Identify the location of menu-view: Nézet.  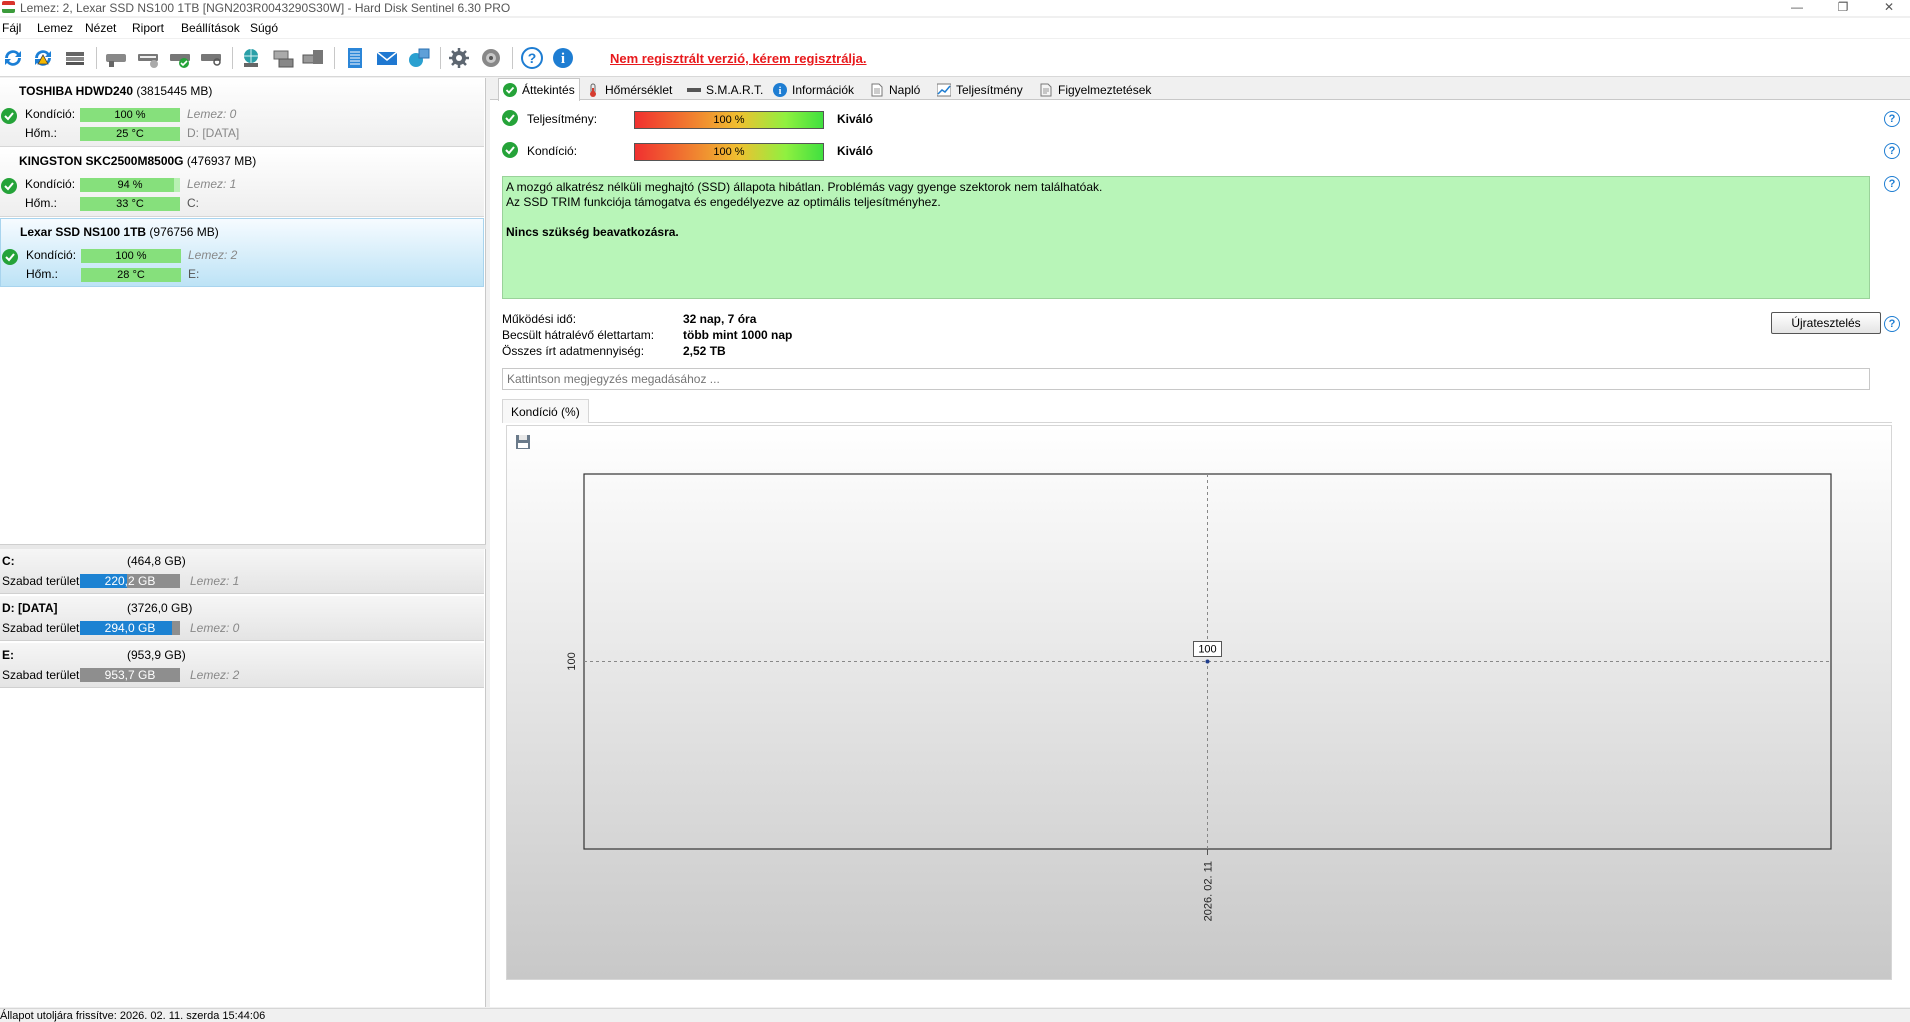
(100, 28).